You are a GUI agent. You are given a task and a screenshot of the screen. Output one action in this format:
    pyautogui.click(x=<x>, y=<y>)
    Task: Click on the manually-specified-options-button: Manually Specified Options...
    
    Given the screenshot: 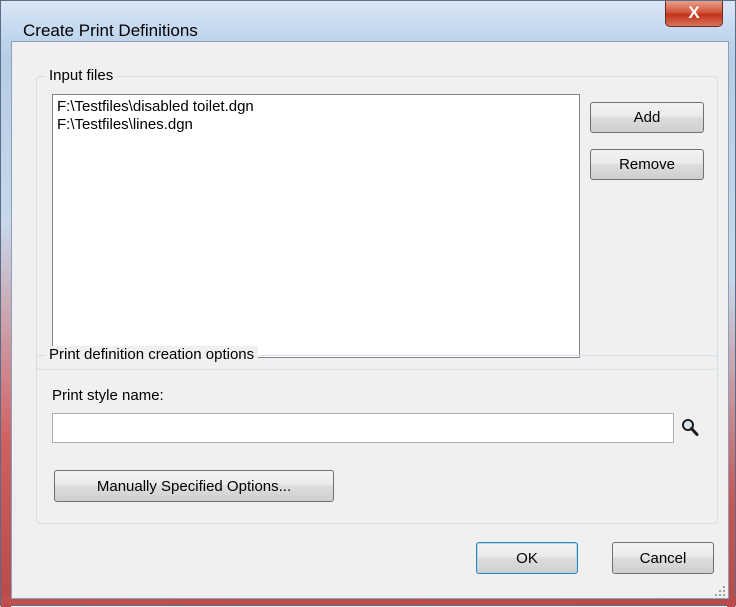 What is the action you would take?
    pyautogui.click(x=194, y=486)
    